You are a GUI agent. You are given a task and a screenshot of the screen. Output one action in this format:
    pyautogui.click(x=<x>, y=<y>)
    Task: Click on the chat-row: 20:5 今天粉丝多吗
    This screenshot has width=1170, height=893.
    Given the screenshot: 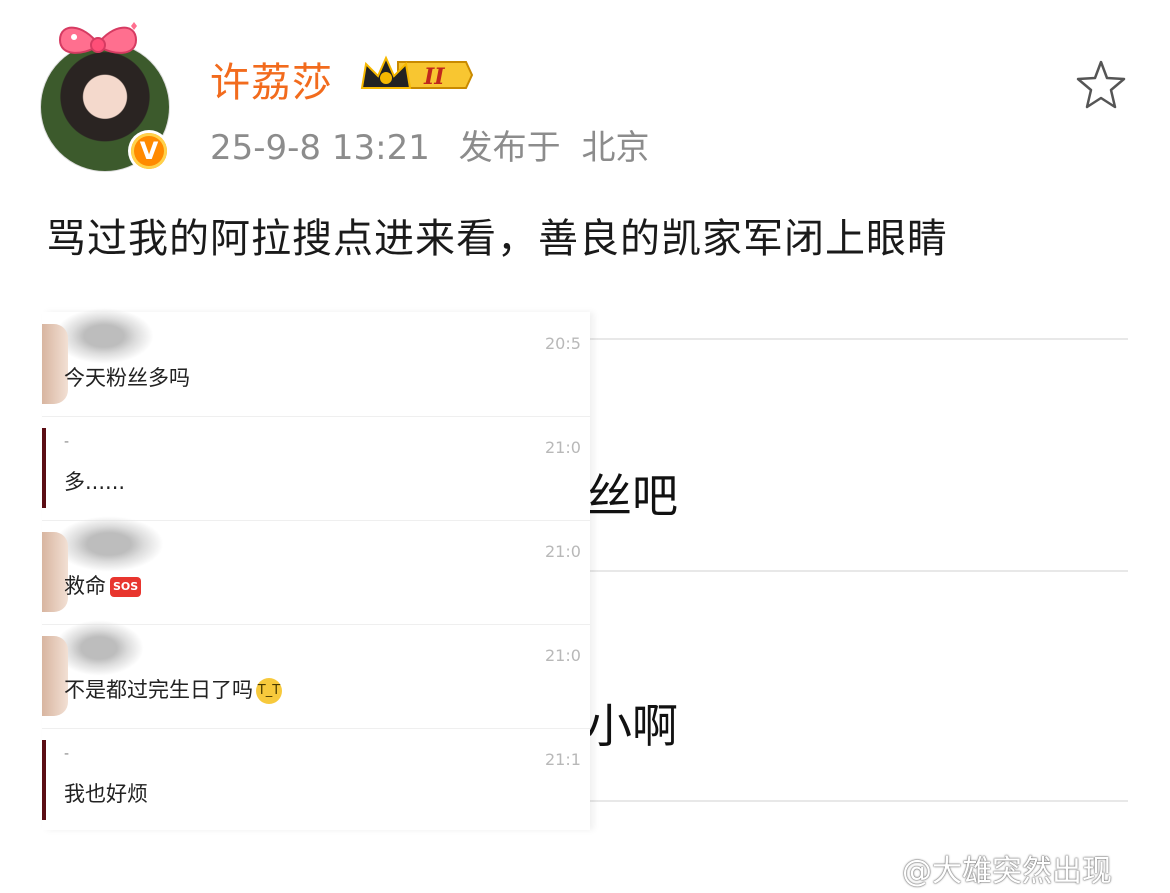 What is the action you would take?
    pyautogui.click(x=316, y=362)
    